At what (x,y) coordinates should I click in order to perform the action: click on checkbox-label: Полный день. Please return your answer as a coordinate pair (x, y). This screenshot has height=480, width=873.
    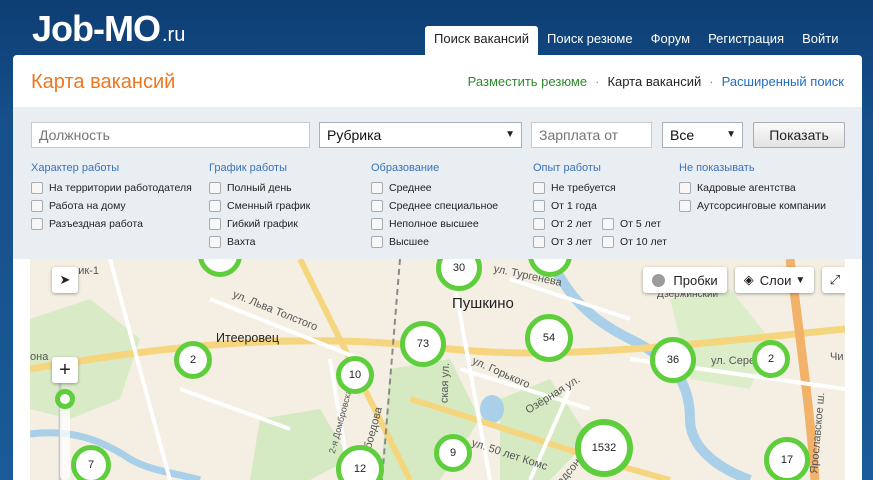
    Looking at the image, I should click on (259, 188).